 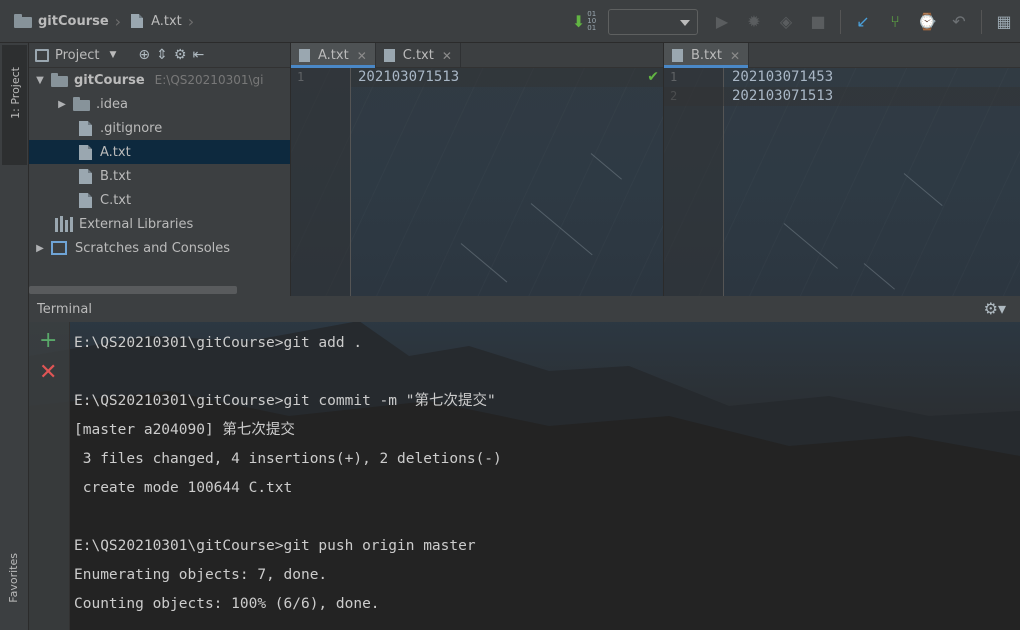 What do you see at coordinates (653, 77) in the screenshot?
I see `check-icon: ✔` at bounding box center [653, 77].